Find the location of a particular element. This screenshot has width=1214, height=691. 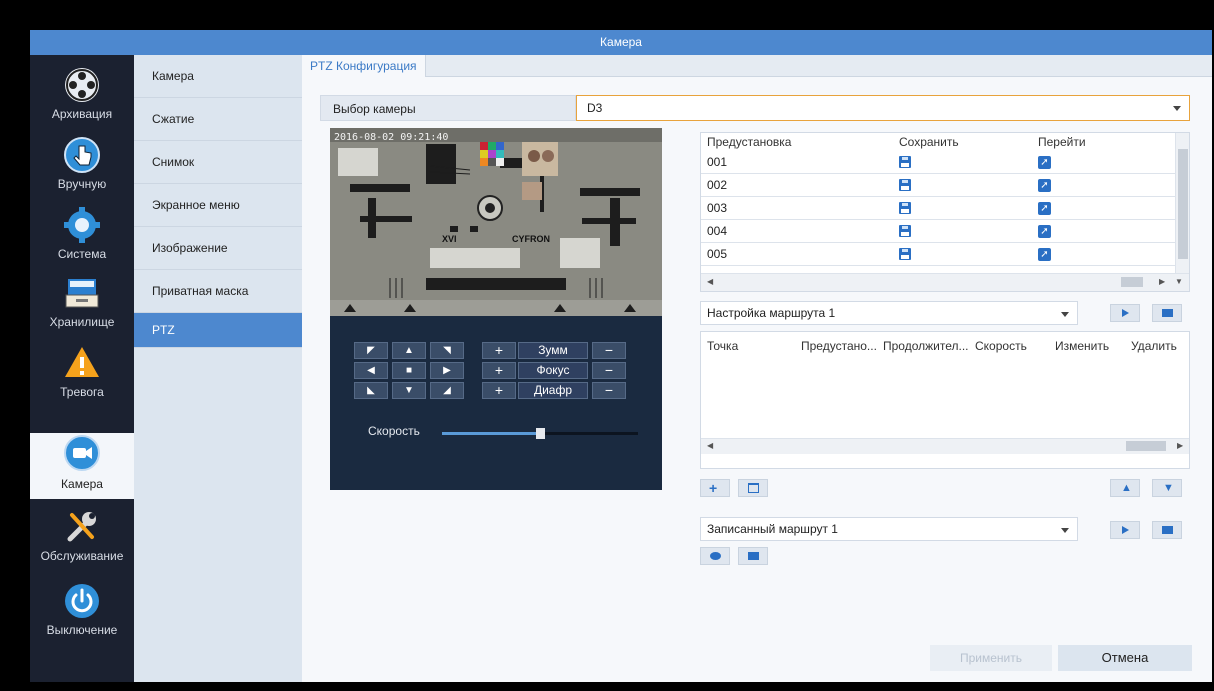

camera-select-label: Выбор камеры is located at coordinates (448, 108).